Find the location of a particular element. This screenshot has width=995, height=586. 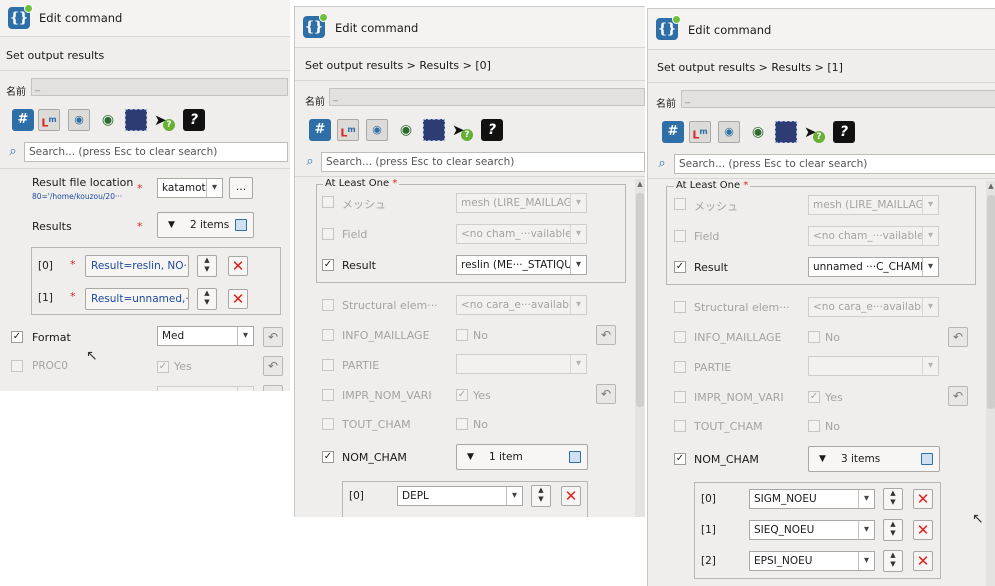

results-list-button: ▼ 2 items is located at coordinates (205, 225).